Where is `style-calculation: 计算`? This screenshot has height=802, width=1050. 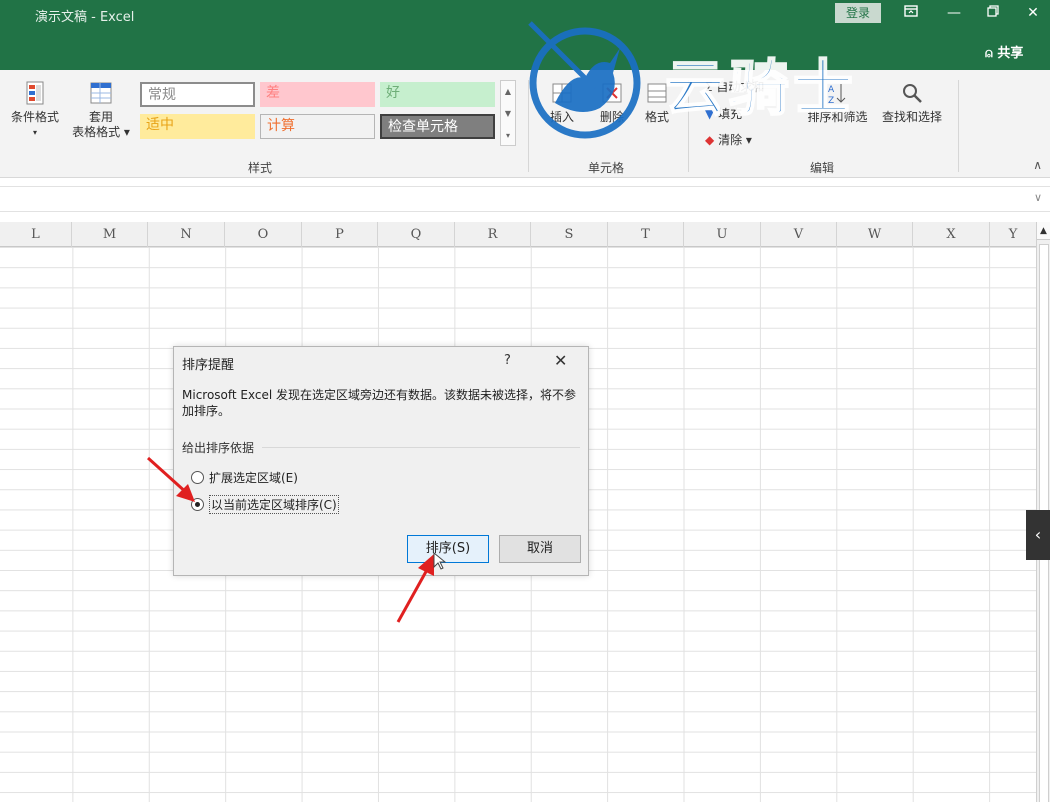 style-calculation: 计算 is located at coordinates (317, 126).